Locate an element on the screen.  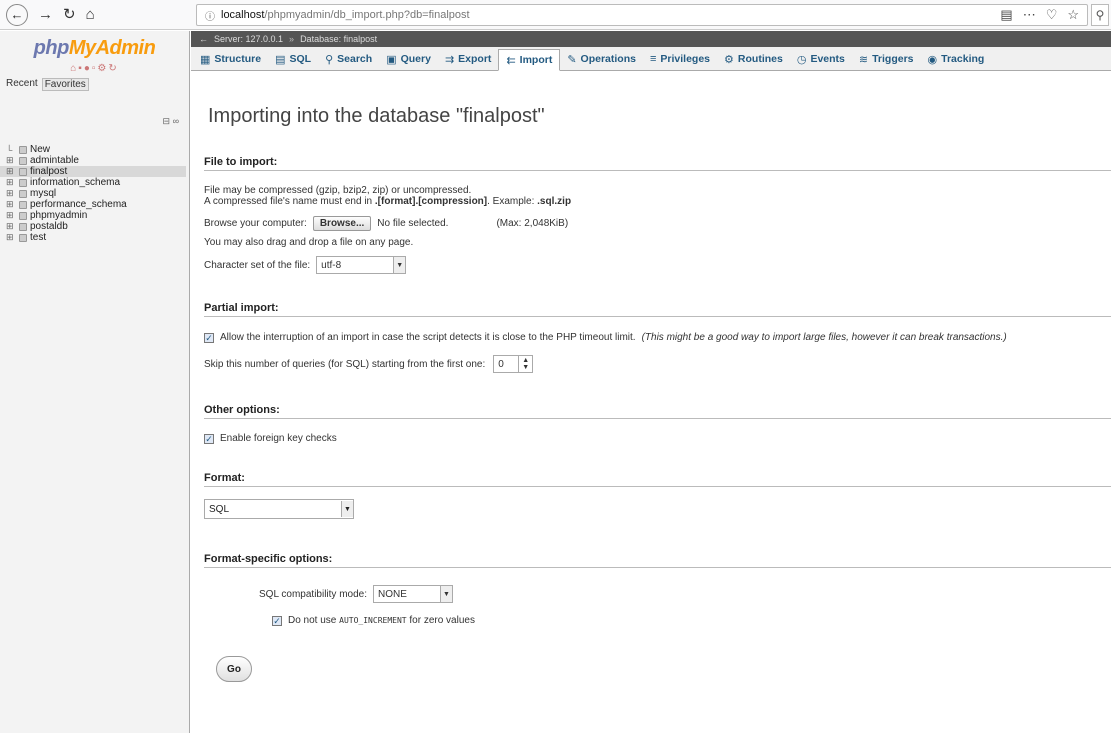
privileges-icon: ≡ is located at coordinates (653, 59).